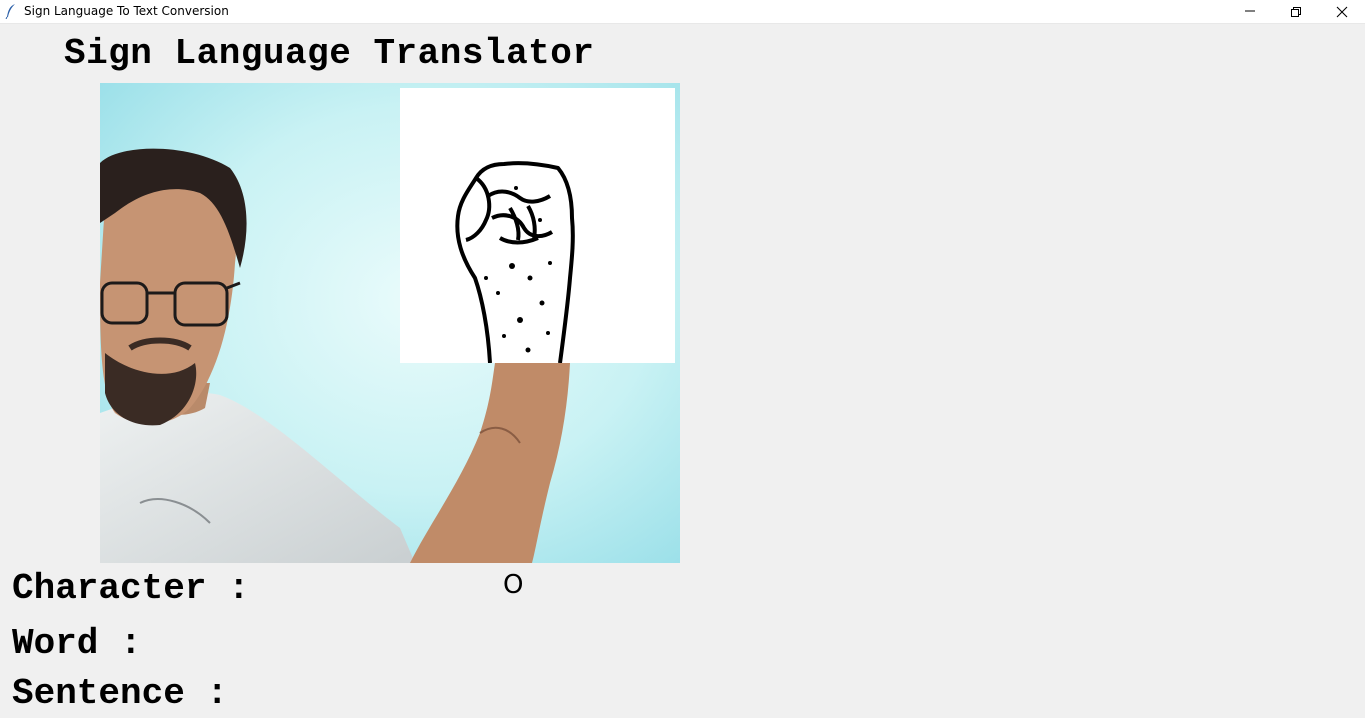  Describe the element at coordinates (131, 588) in the screenshot. I see `character-label: Character :` at that location.